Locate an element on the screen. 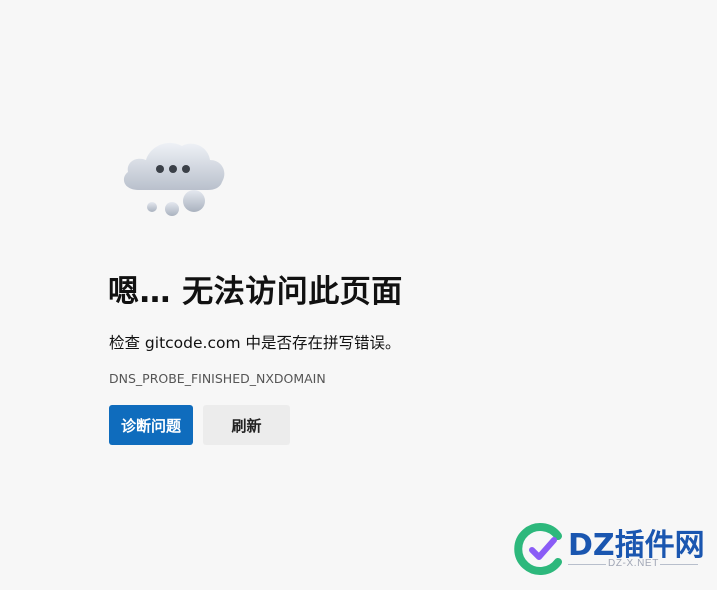  diagnose-button: 诊断问题 is located at coordinates (151, 425).